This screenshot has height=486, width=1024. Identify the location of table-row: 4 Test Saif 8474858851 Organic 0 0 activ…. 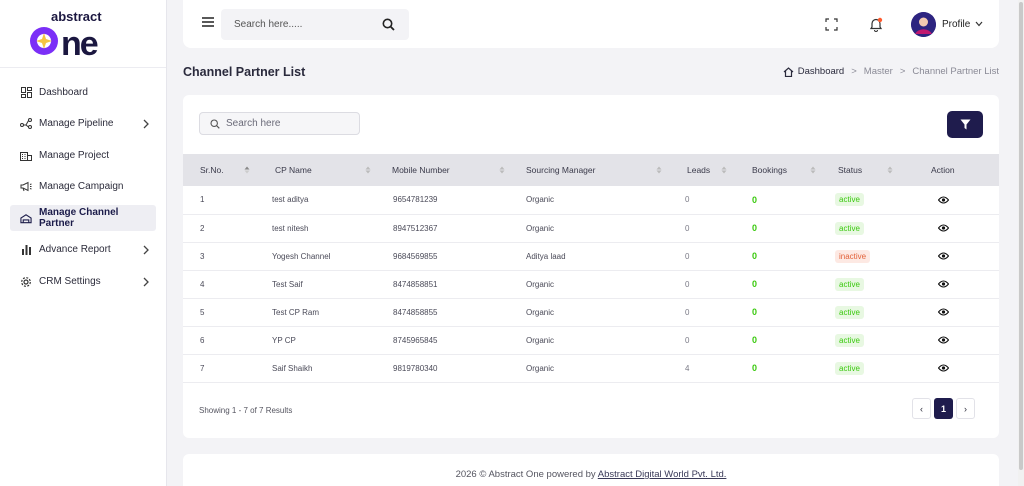
(591, 284).